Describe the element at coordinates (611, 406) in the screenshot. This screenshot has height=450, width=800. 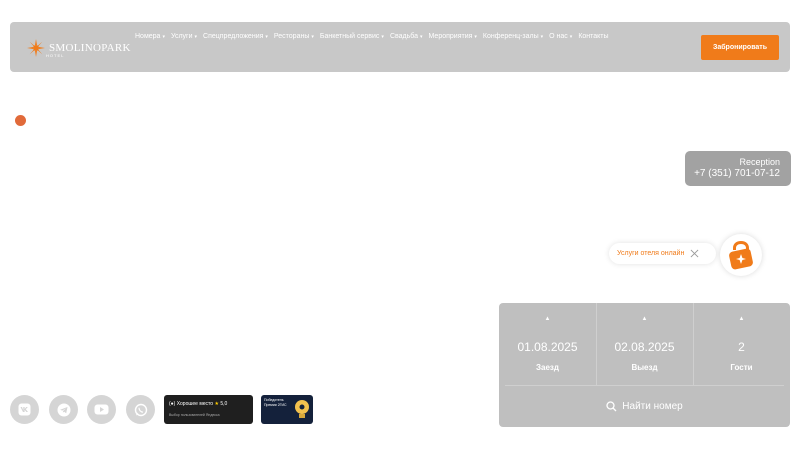
I see `search-icon` at that location.